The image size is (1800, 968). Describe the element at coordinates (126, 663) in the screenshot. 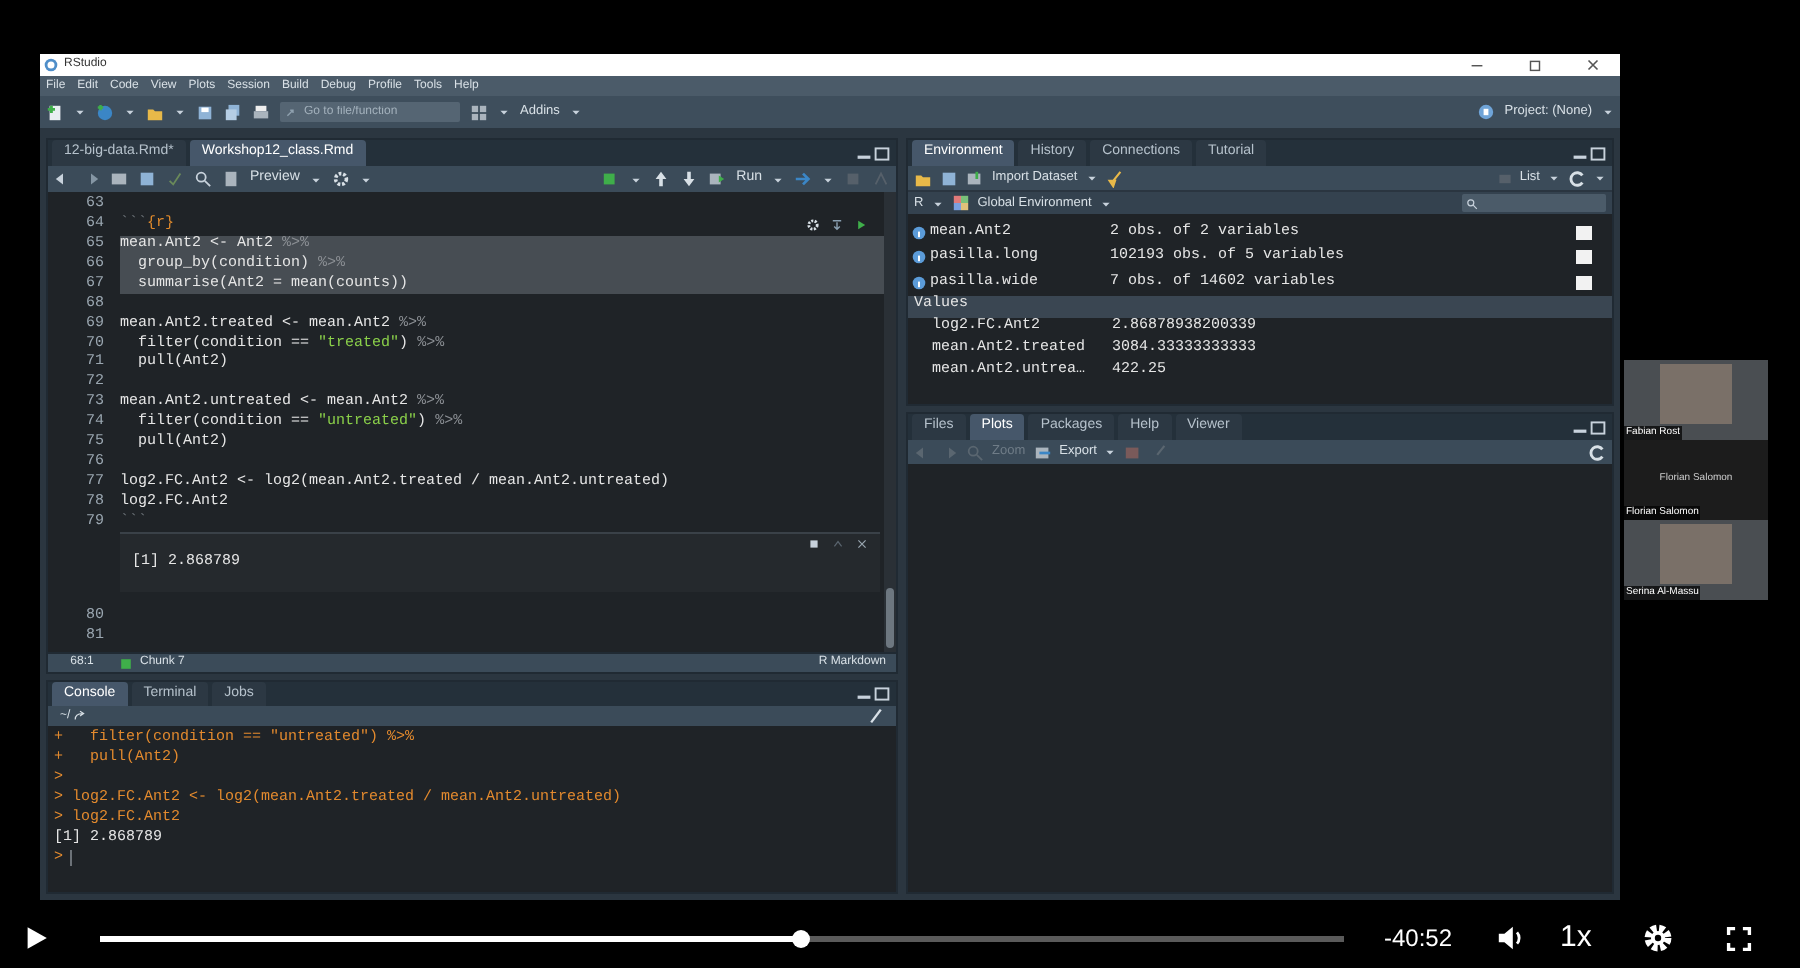

I see `chunk-icon` at that location.